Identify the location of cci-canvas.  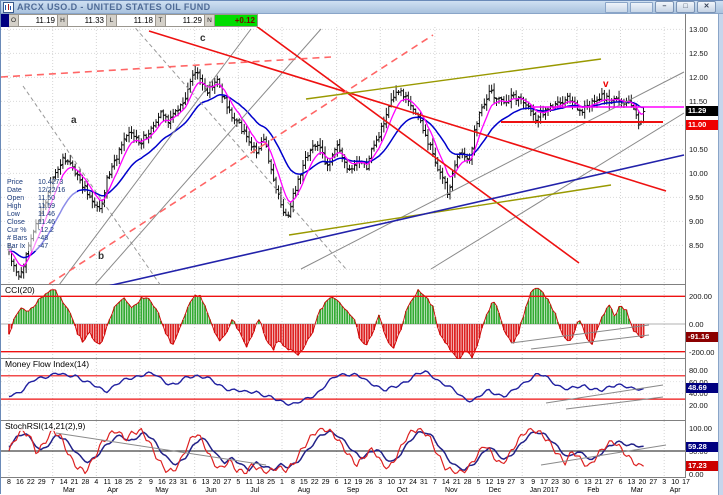
(343, 322).